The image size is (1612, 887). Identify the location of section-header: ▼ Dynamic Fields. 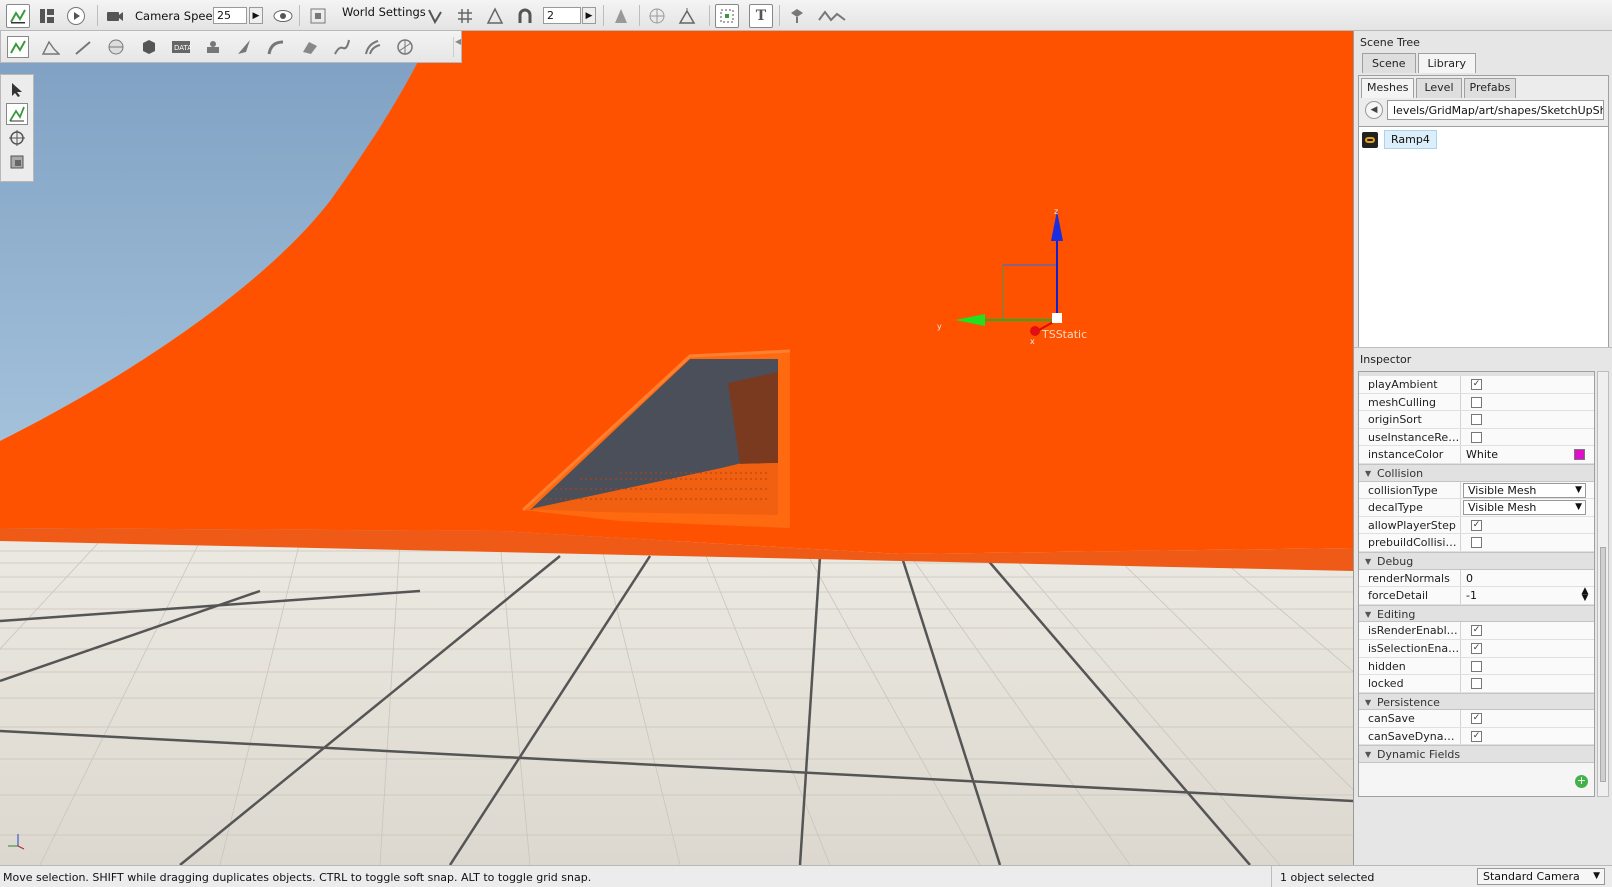
(1476, 754).